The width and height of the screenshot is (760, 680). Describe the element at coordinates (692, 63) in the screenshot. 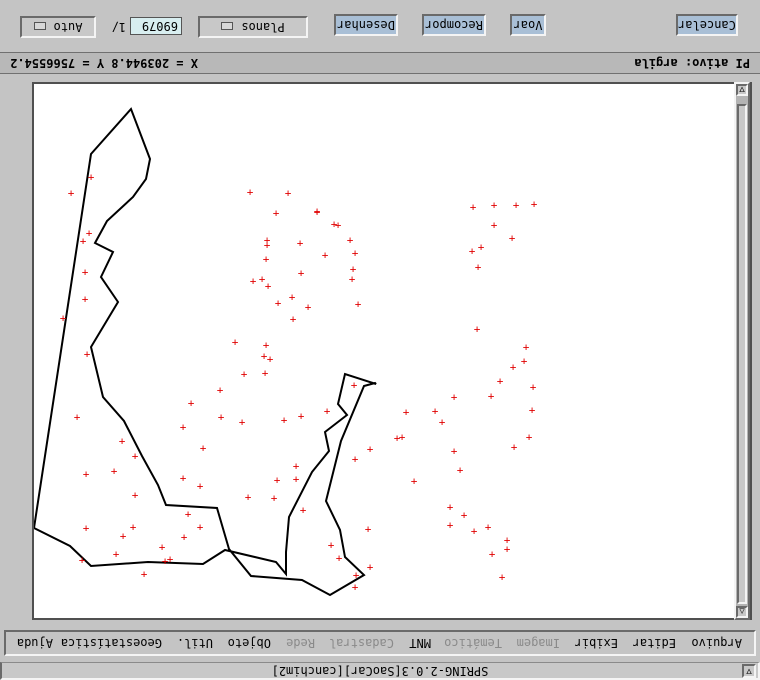

I see `active-pi-label: PI ativo: argila` at that location.